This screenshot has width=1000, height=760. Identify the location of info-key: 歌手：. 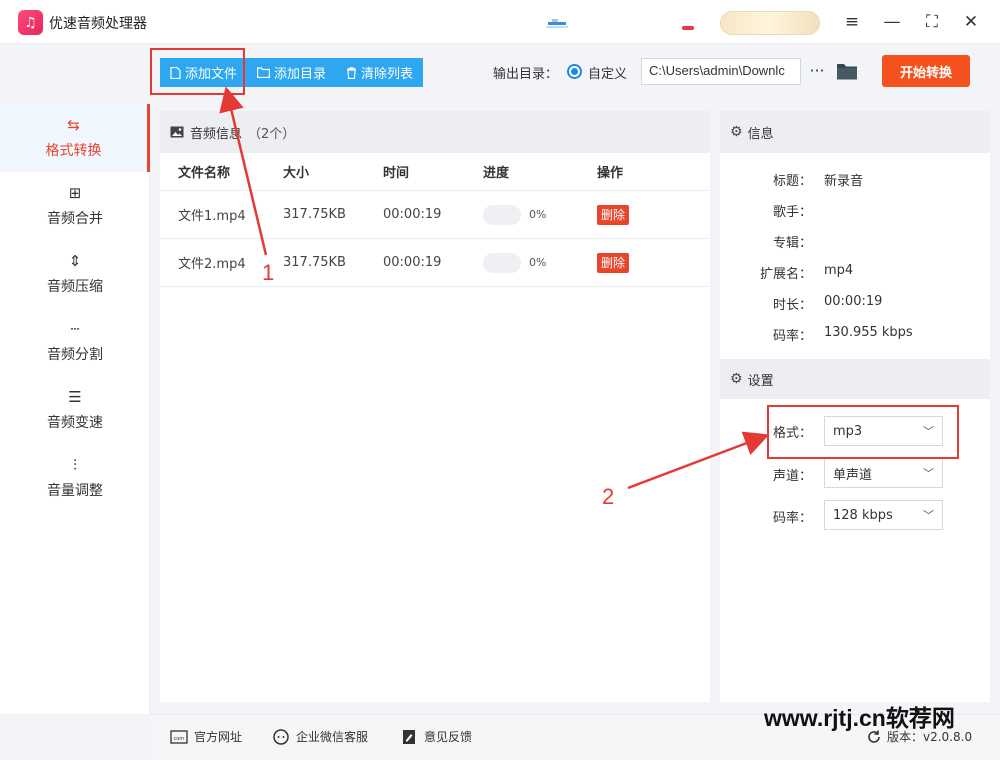
(792, 212).